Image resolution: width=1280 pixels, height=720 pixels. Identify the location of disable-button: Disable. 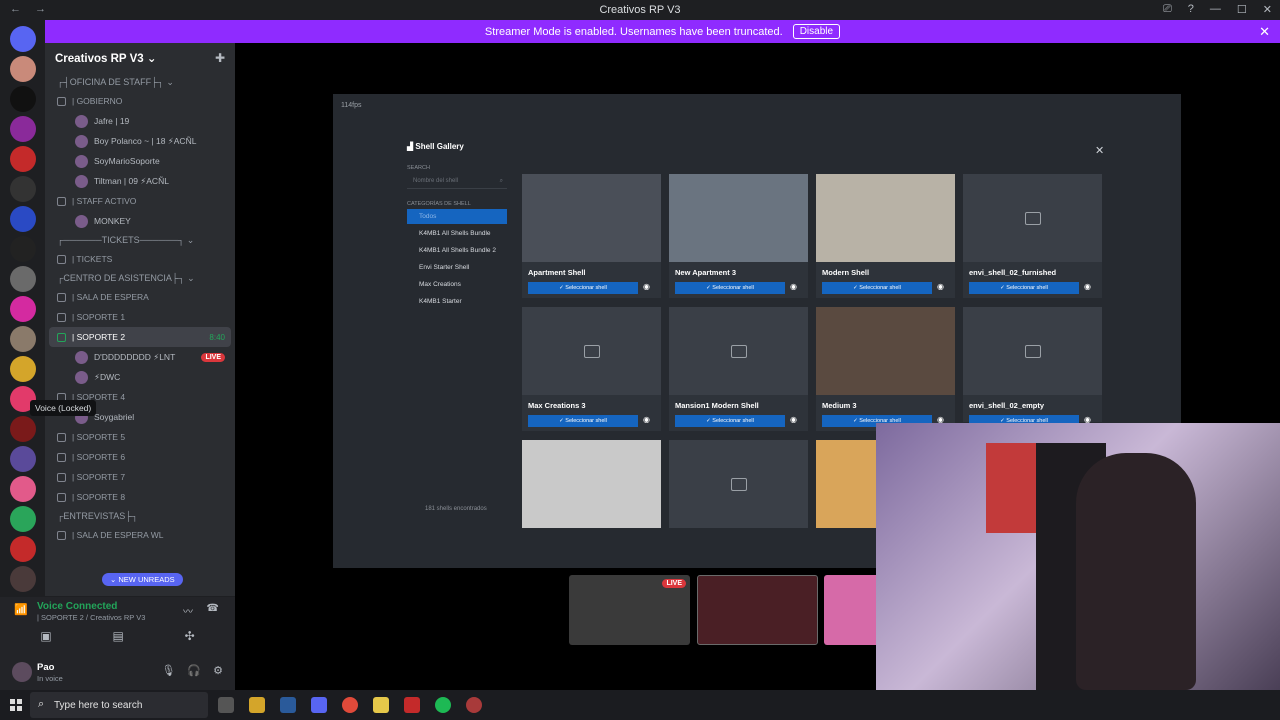
(816, 31).